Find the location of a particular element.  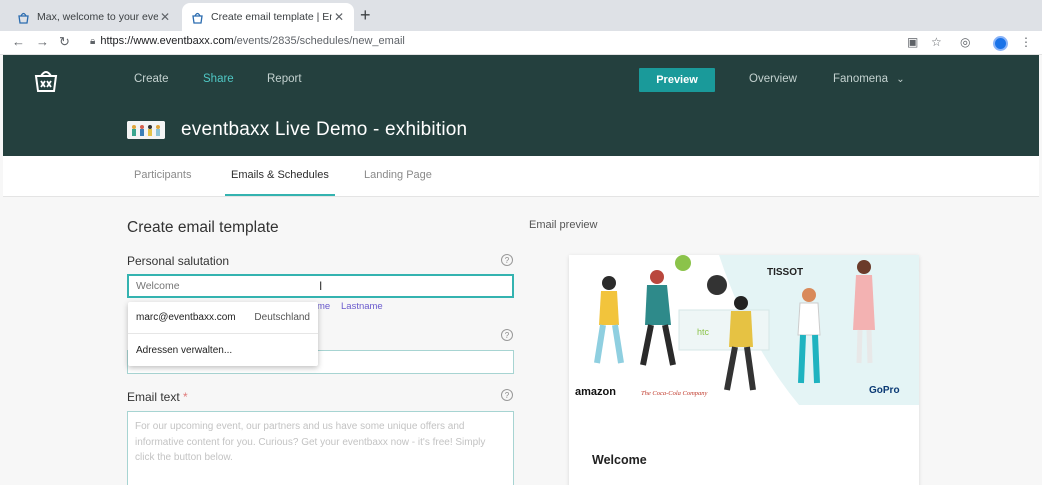

eventbaxx-logo-icon is located at coordinates (46, 80).